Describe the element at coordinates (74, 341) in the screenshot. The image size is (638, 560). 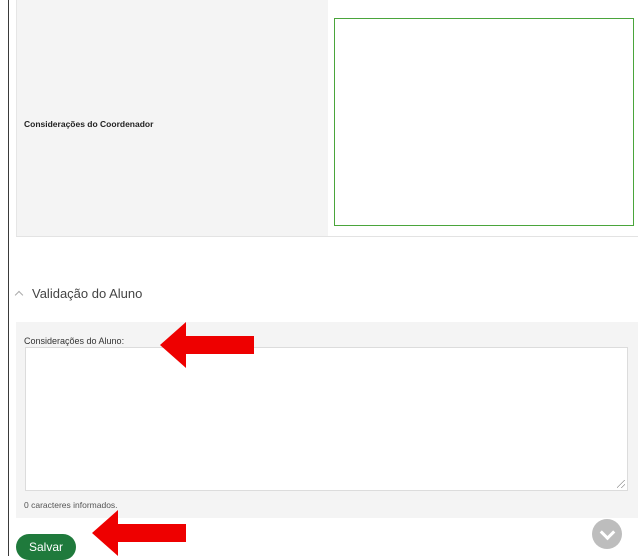
I see `aluno-considerations-label: Considerações do Aluno:` at that location.